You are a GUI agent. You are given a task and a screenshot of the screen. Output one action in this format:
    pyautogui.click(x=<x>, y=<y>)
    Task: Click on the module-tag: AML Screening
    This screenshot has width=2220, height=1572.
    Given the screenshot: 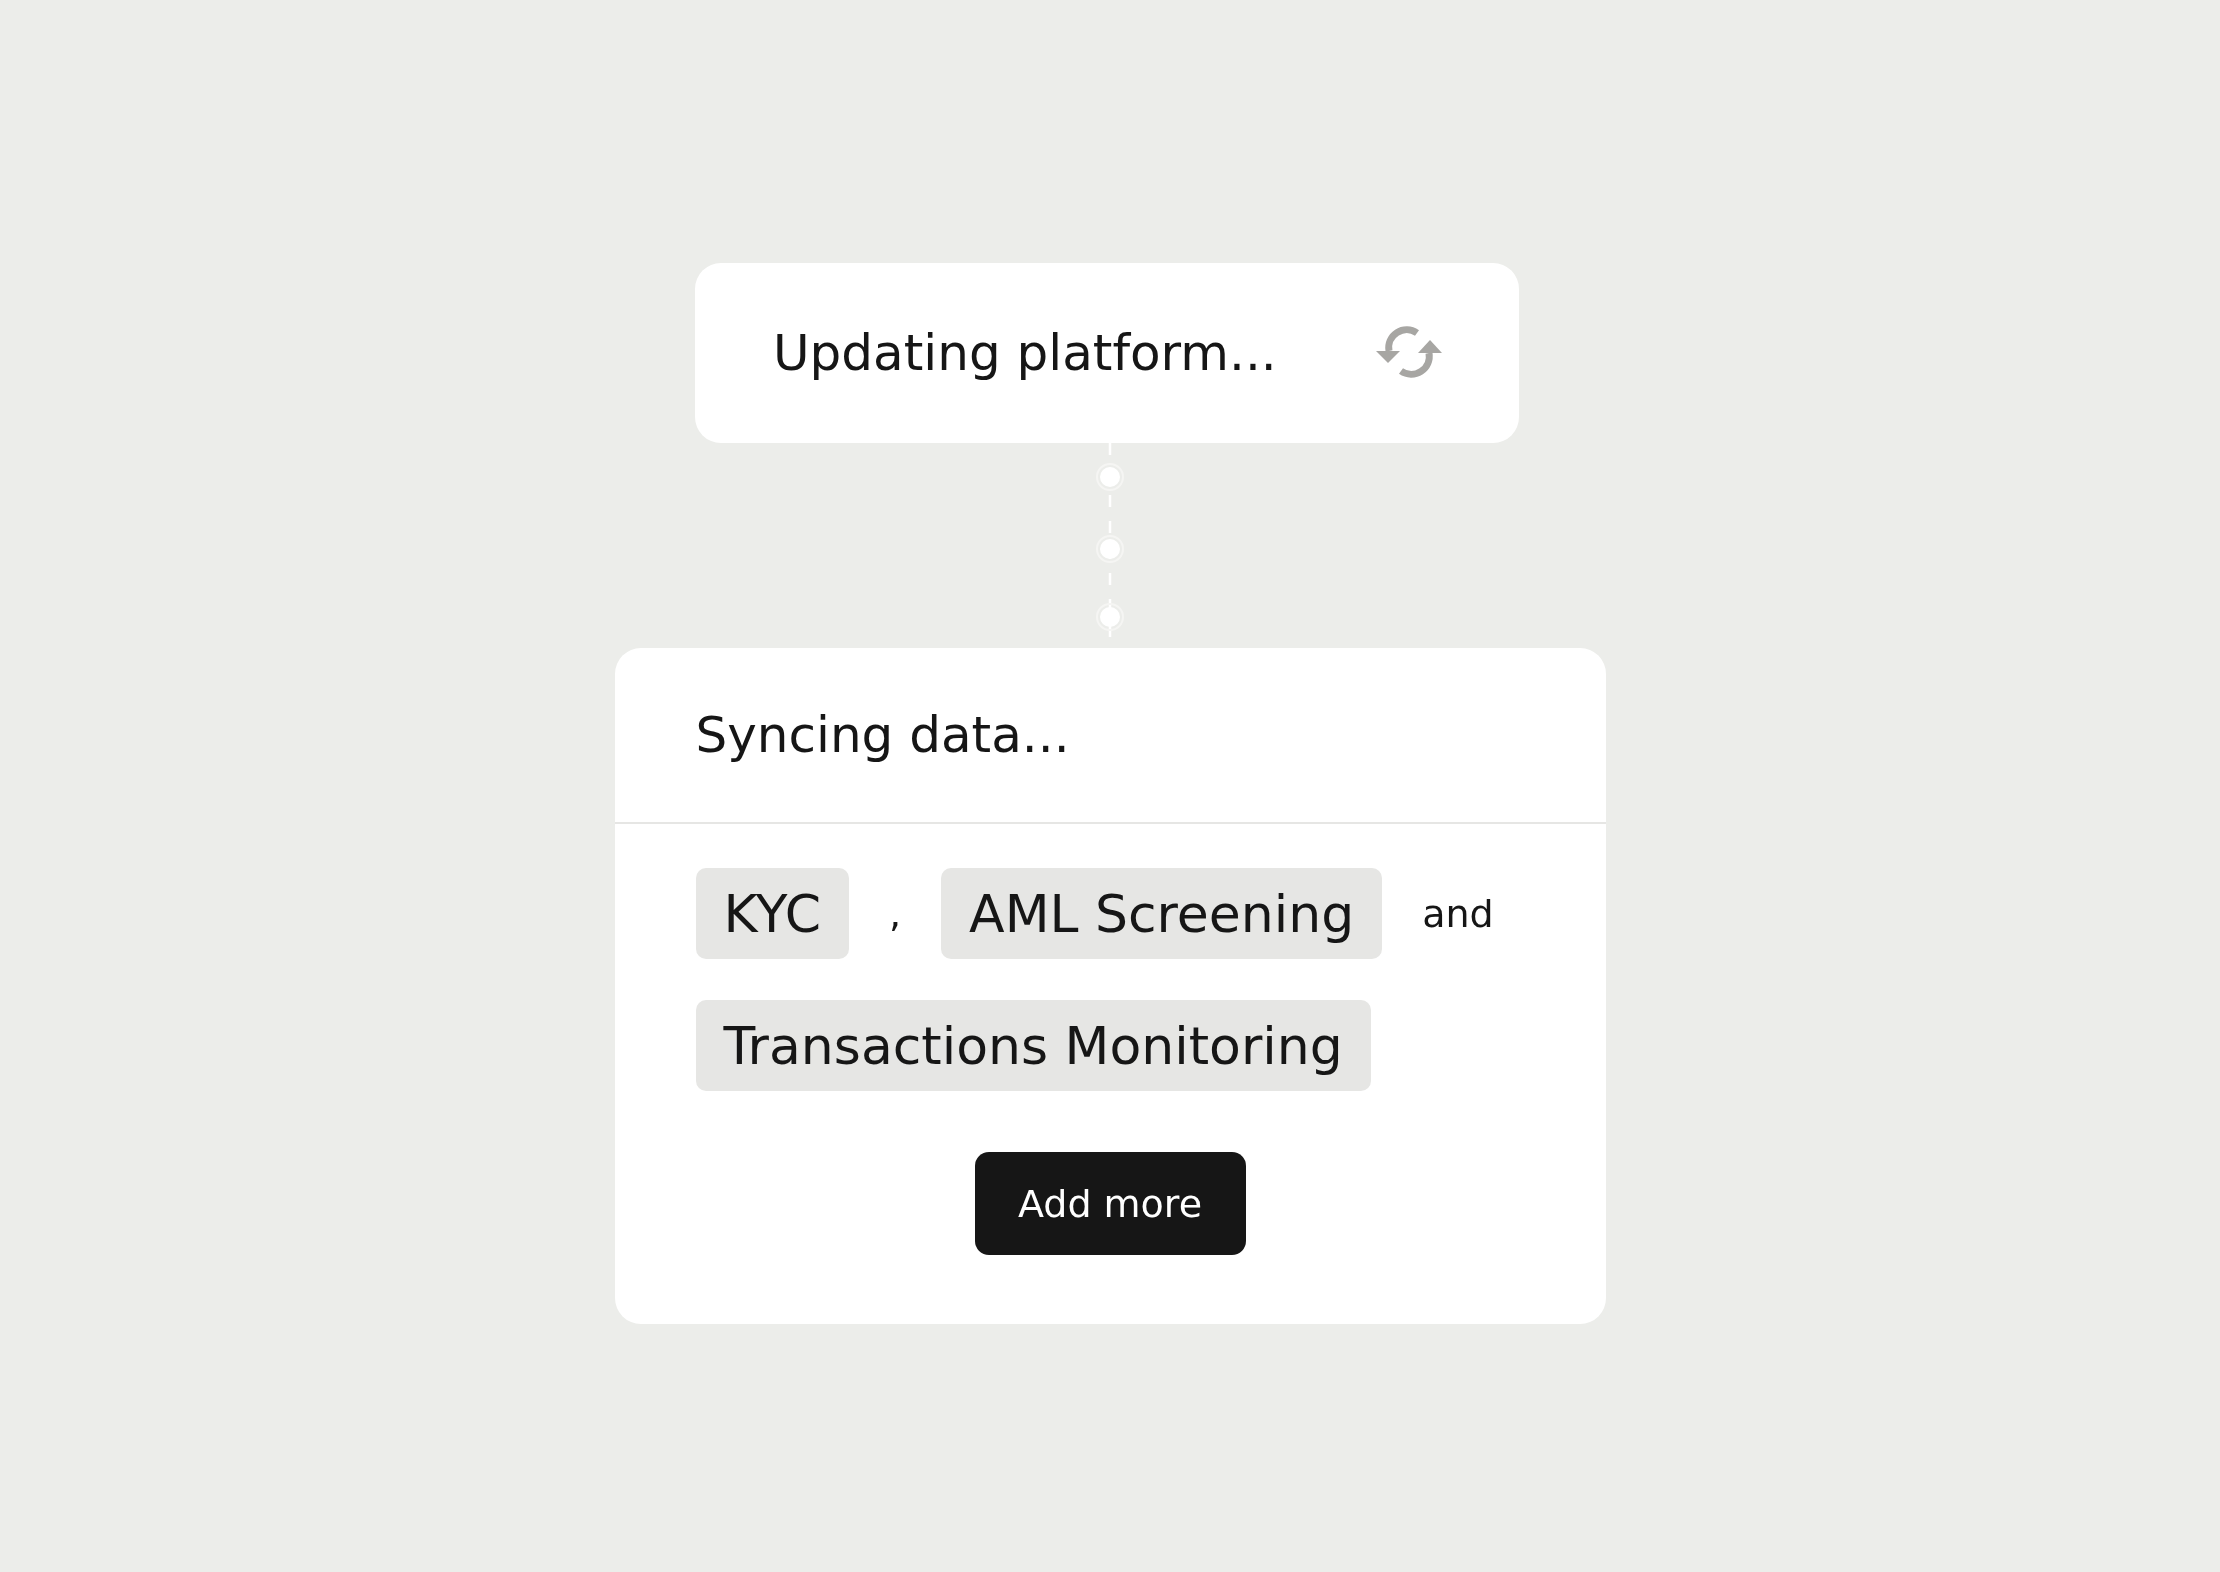 What is the action you would take?
    pyautogui.click(x=1162, y=913)
    